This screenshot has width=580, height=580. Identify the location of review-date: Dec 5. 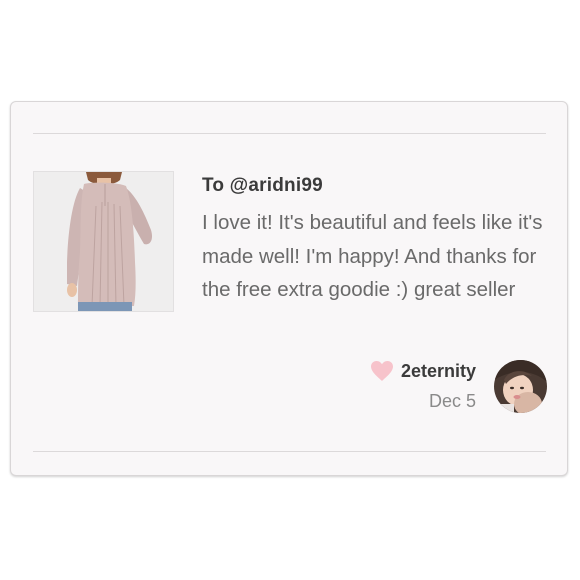
(452, 401).